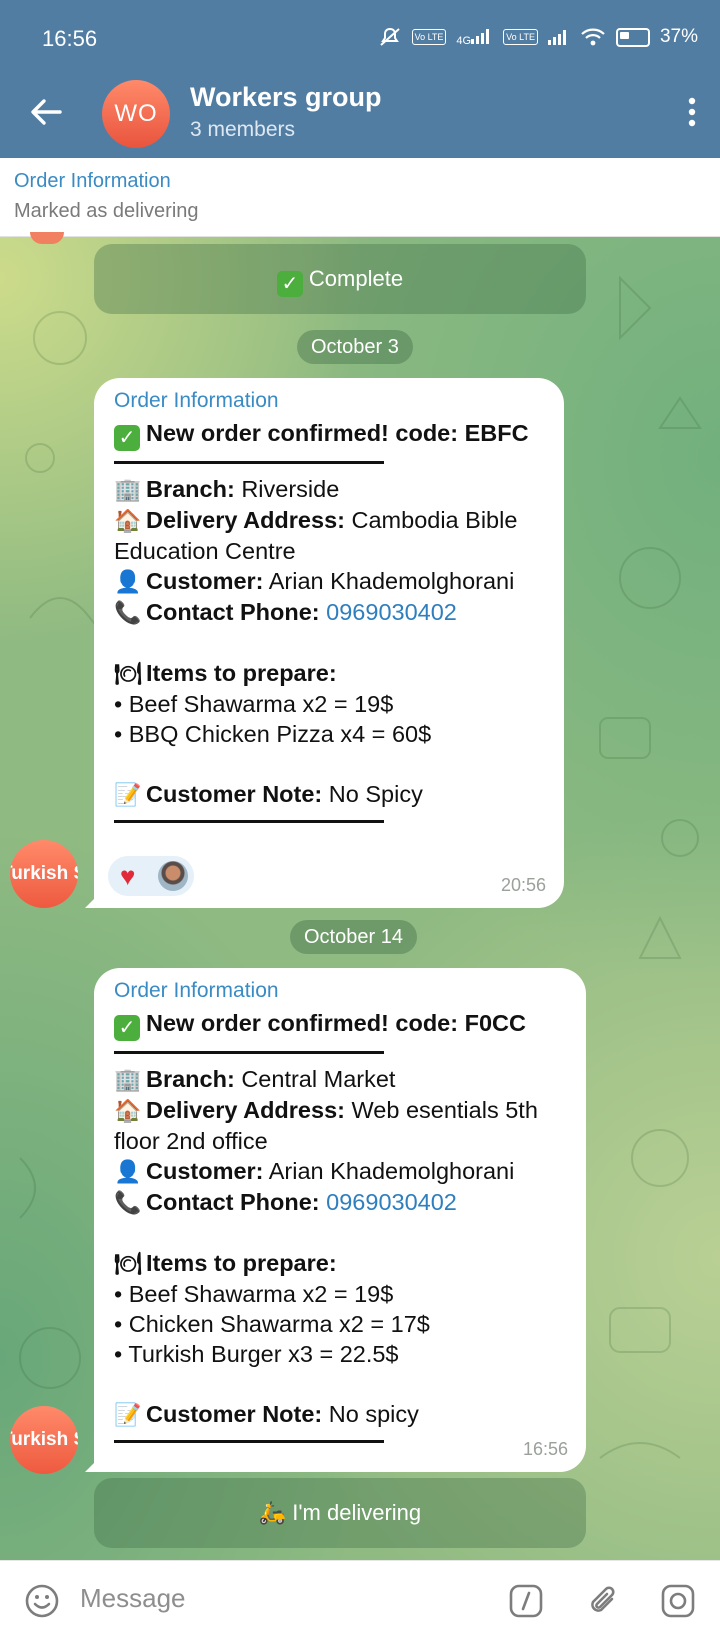  I want to click on emoji-icon, so click(42, 1601).